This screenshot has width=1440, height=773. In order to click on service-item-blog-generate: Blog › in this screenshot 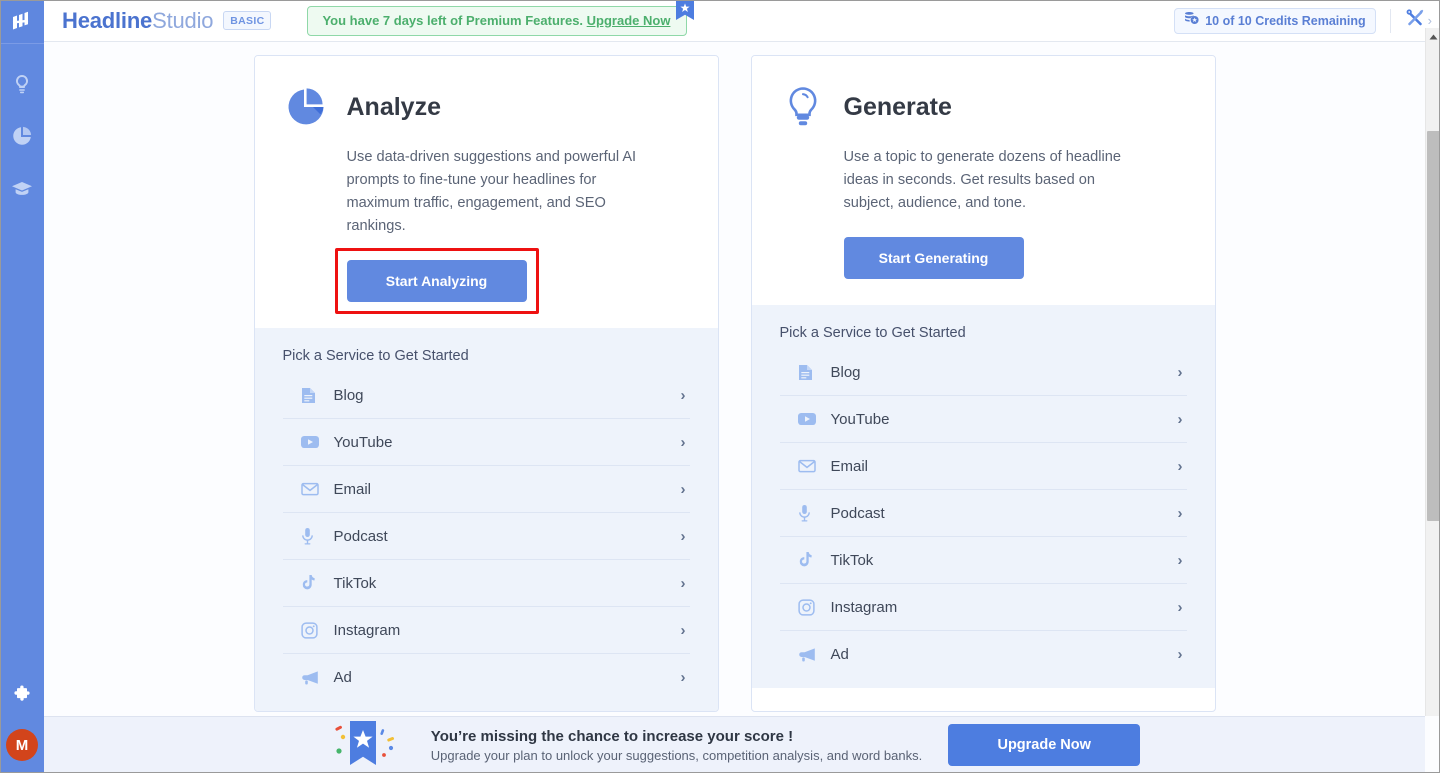, I will do `click(983, 372)`.